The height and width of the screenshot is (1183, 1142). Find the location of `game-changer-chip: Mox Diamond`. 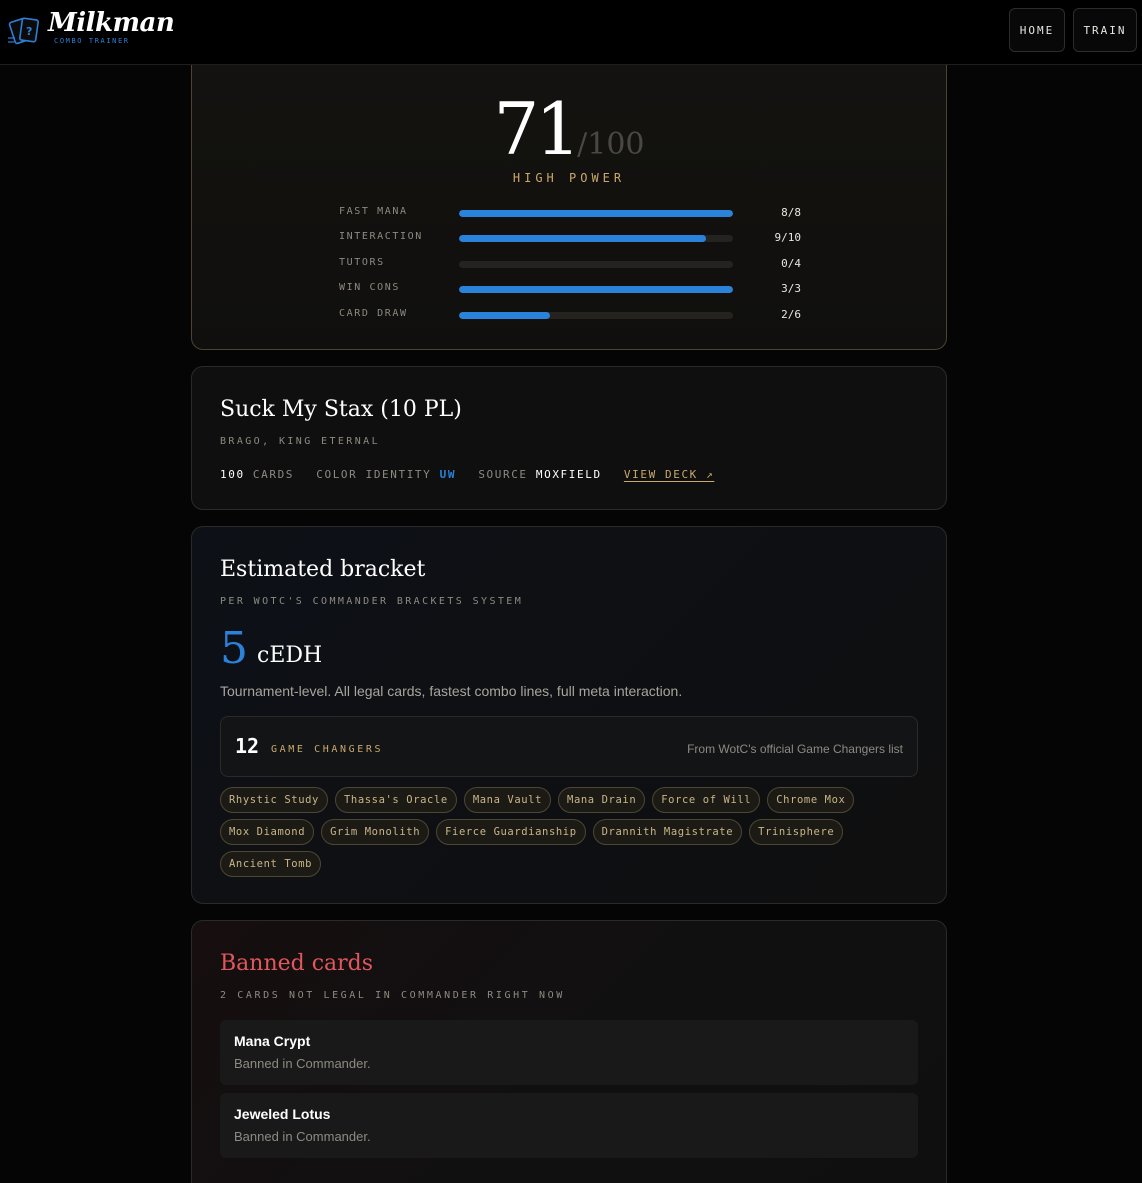

game-changer-chip: Mox Diamond is located at coordinates (267, 832).